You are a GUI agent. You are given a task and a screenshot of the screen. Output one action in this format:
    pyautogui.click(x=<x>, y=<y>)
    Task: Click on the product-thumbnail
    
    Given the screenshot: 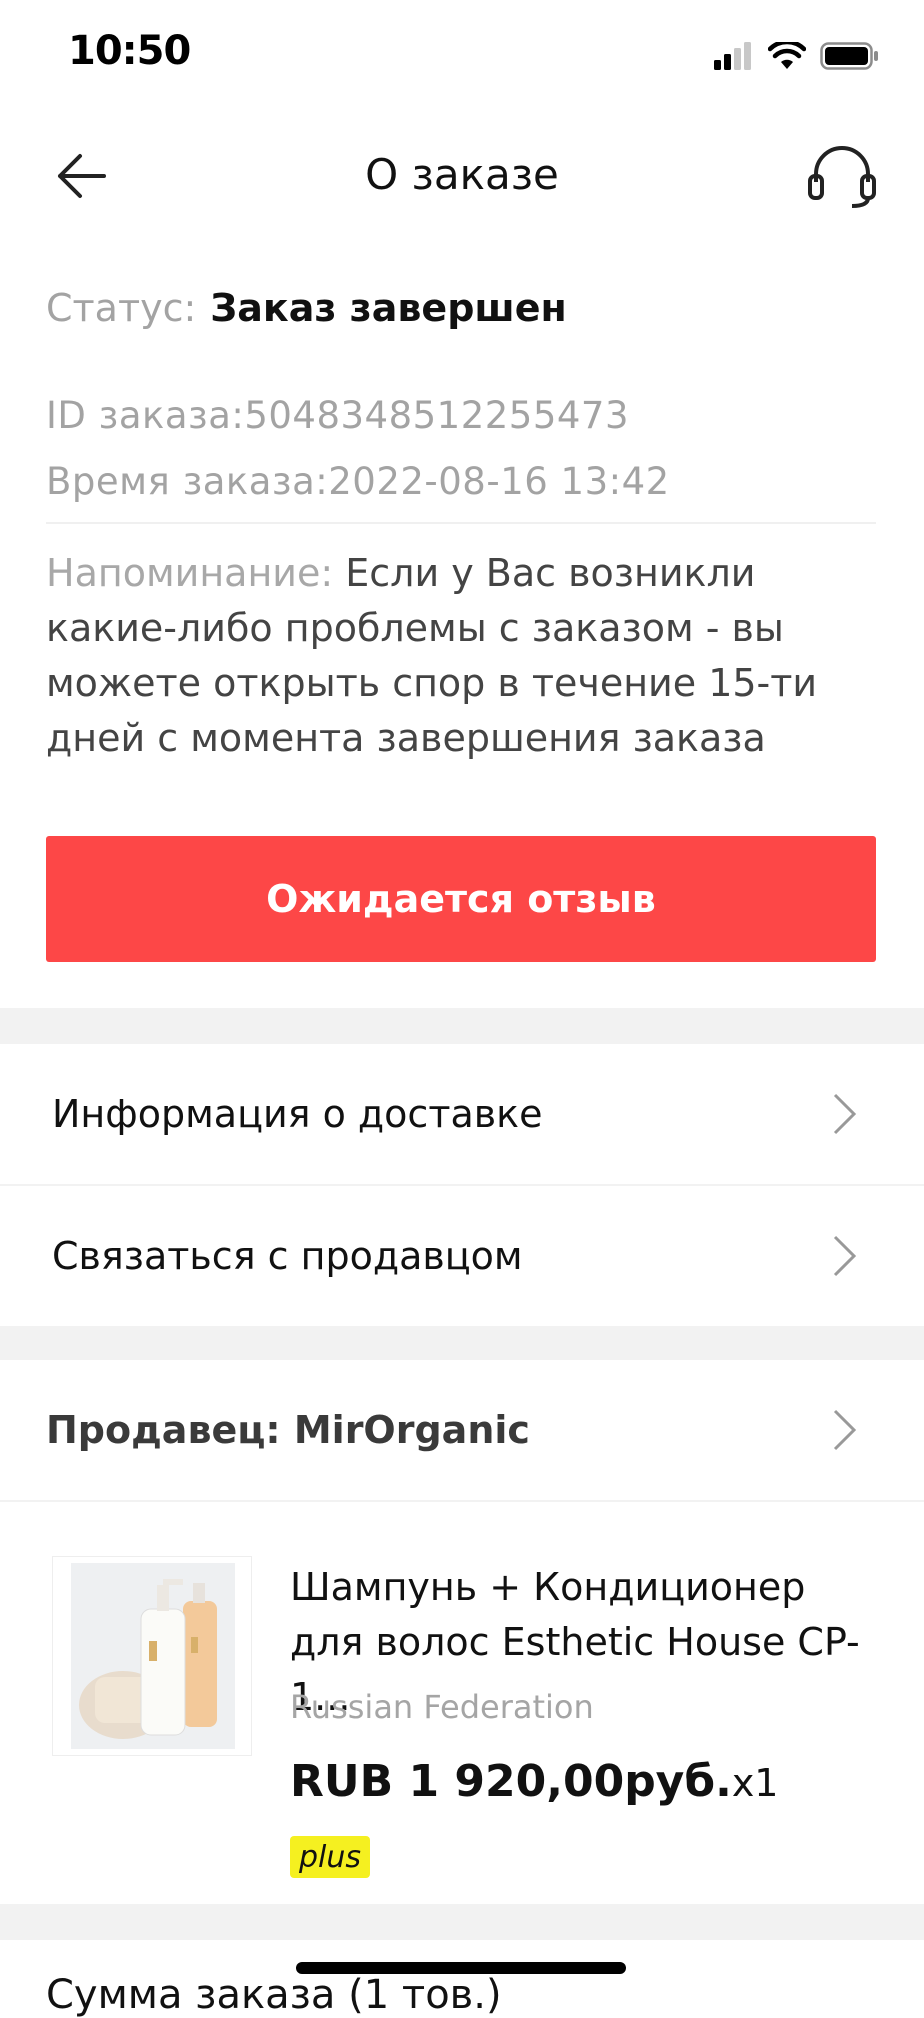 What is the action you would take?
    pyautogui.click(x=152, y=1656)
    